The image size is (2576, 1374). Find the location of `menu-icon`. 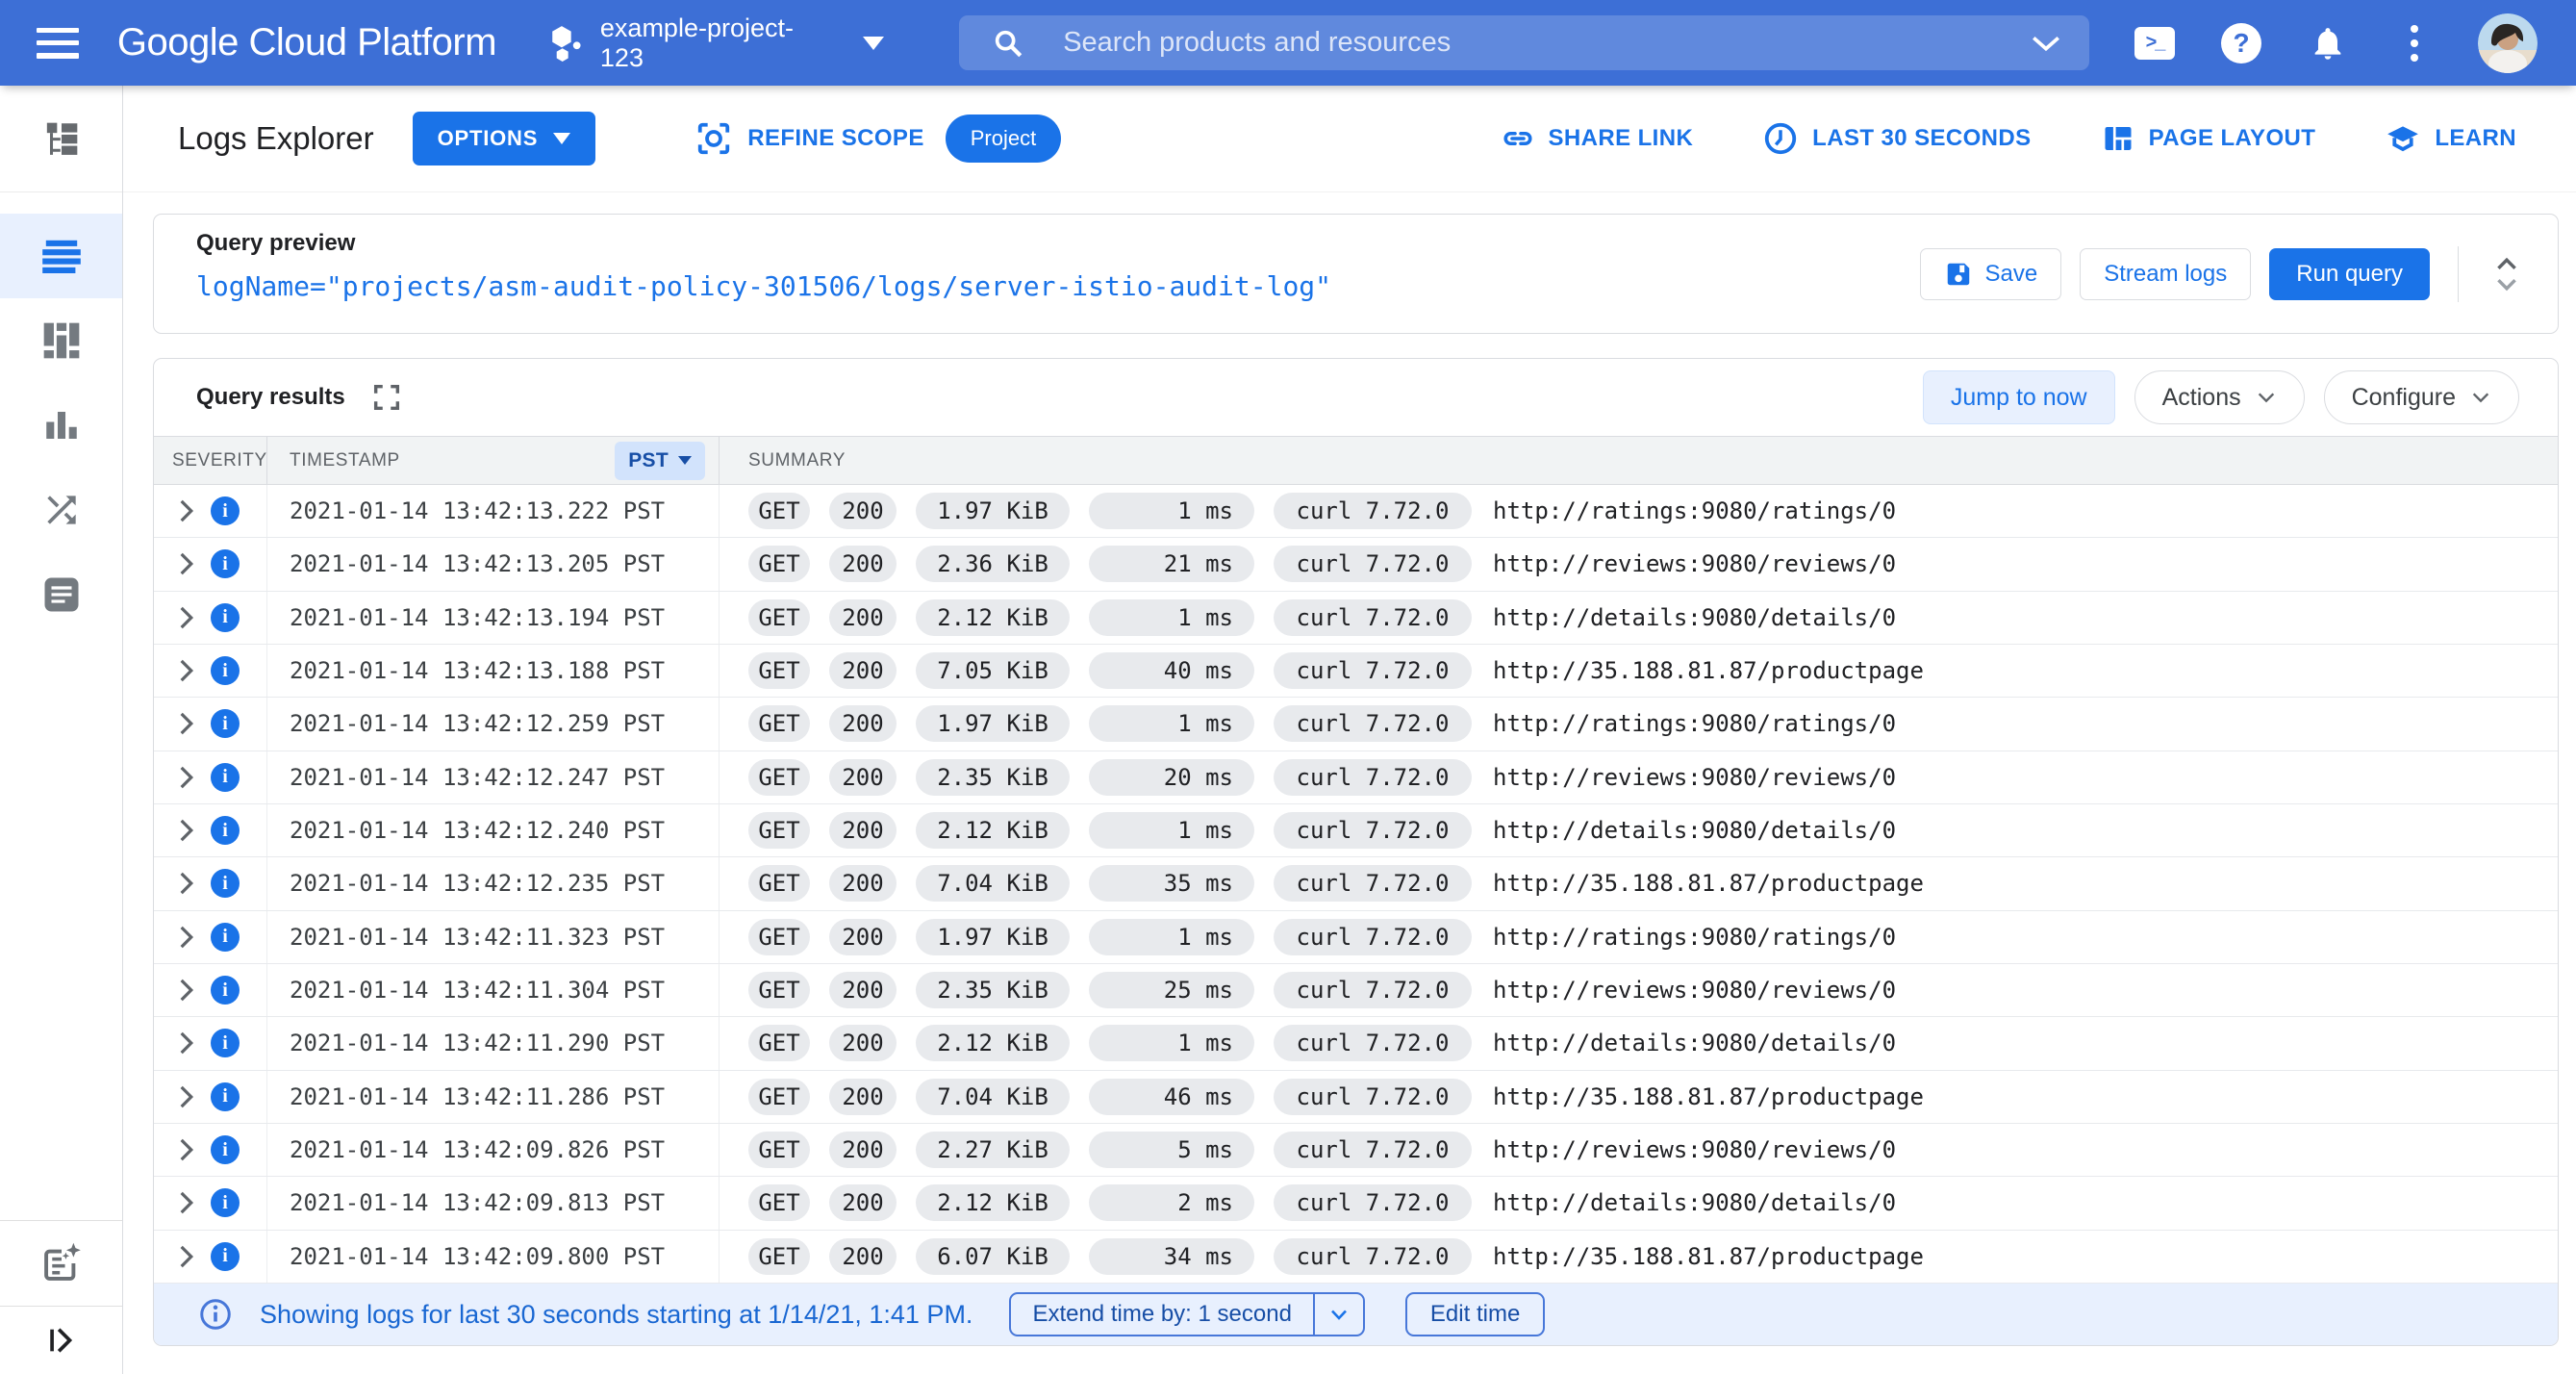

menu-icon is located at coordinates (58, 43).